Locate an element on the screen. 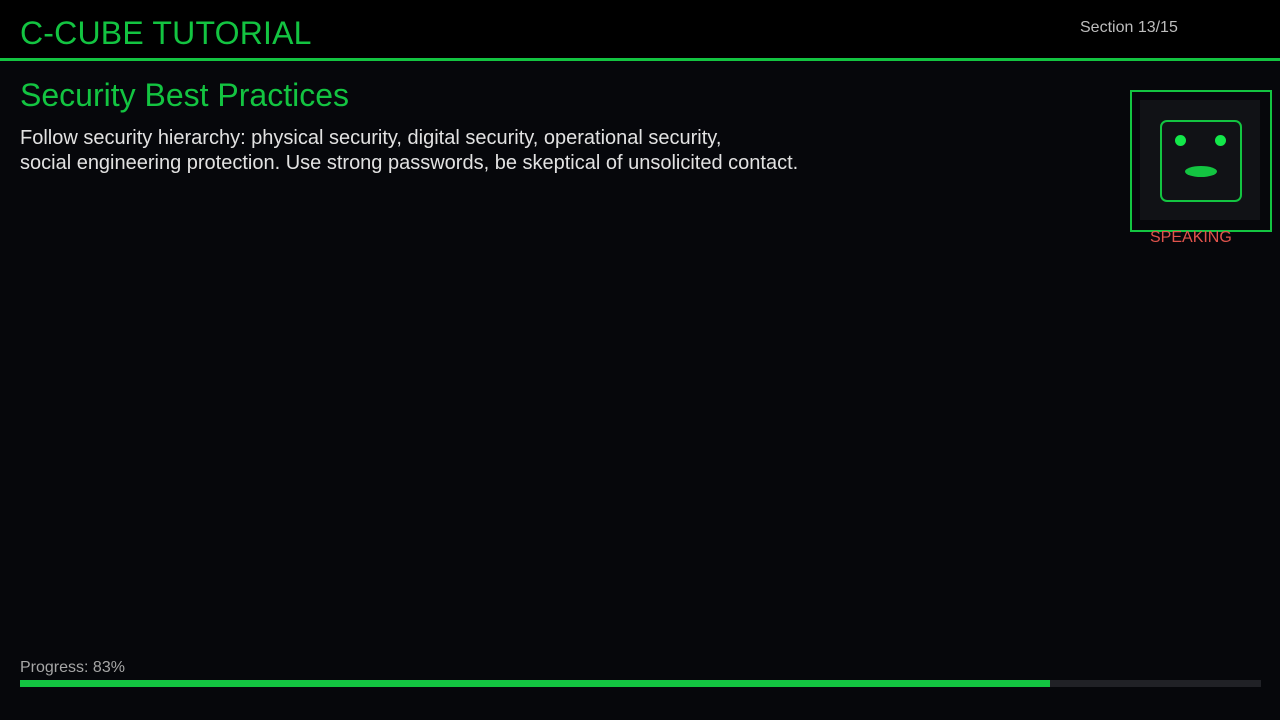 The image size is (1280, 720). header-bar: C-CUBE TUTORIAL Section 13/15 is located at coordinates (640, 30).